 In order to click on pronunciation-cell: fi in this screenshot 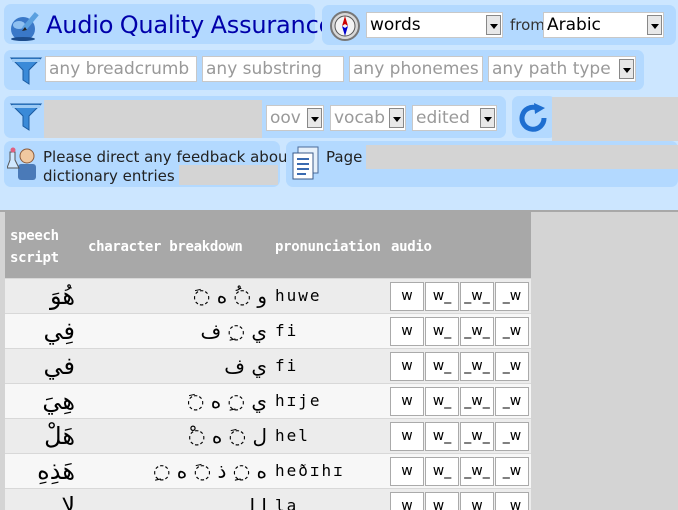, I will do `click(287, 365)`.